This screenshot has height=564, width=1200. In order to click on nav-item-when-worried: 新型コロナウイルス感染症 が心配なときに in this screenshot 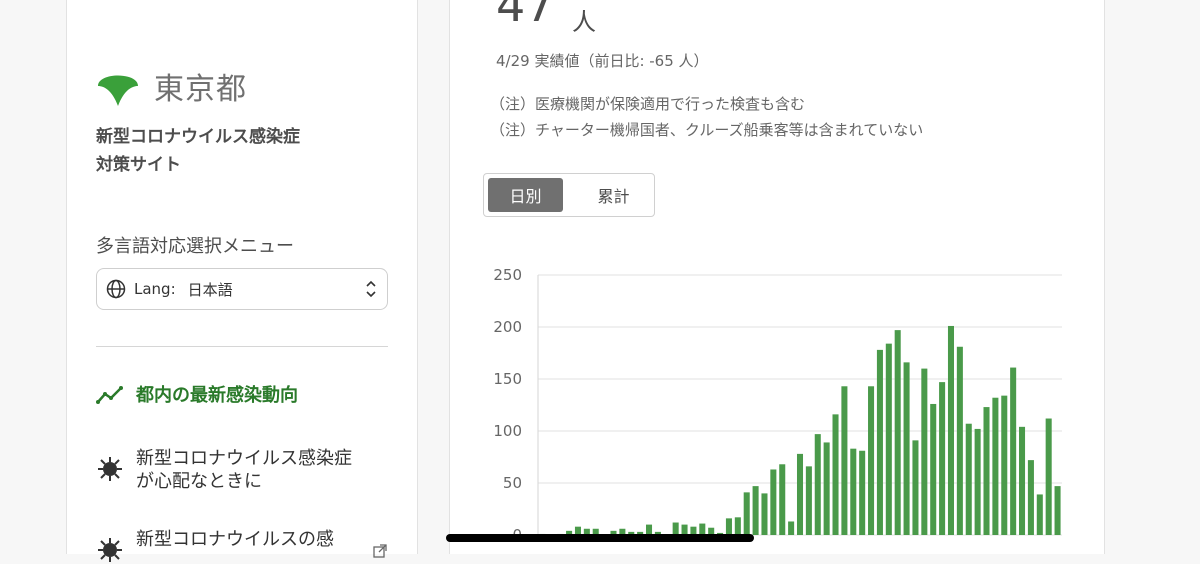, I will do `click(224, 470)`.